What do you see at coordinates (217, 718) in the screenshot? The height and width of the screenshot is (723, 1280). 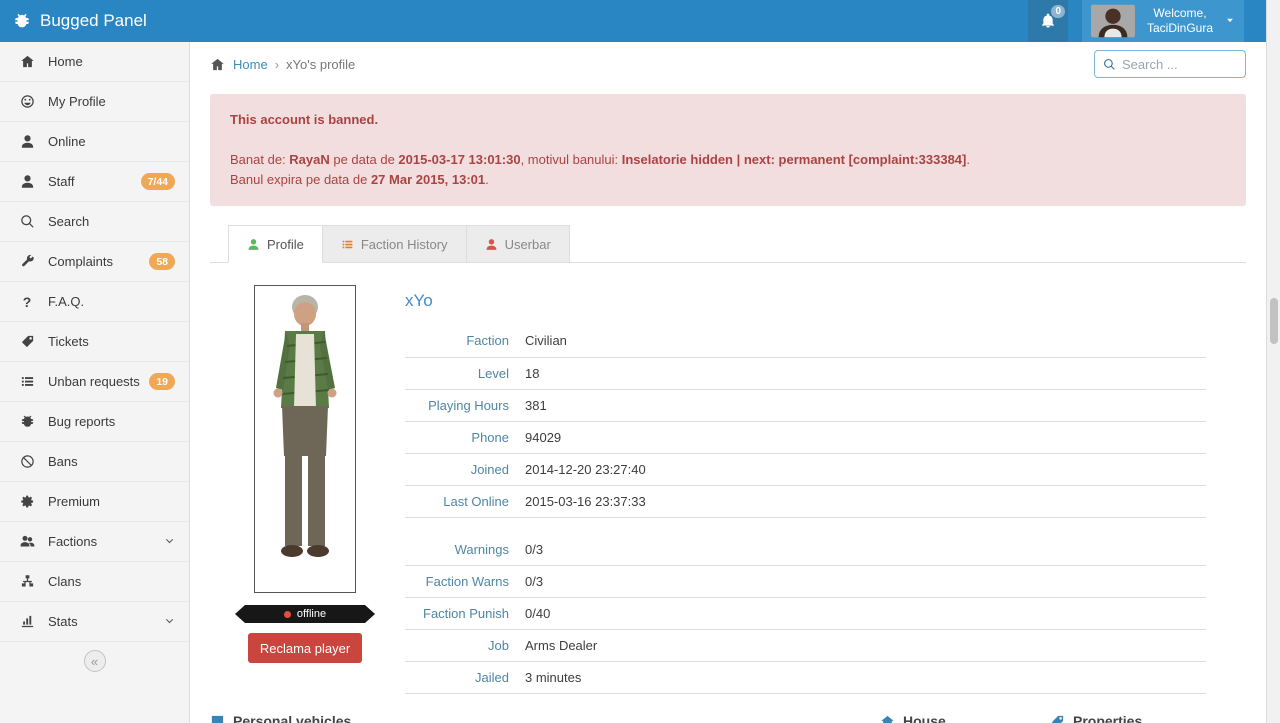 I see `check-square-icon` at bounding box center [217, 718].